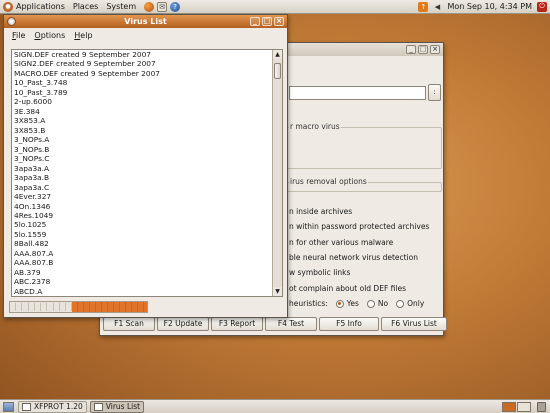 The image size is (550, 413). I want to click on task-virus-list-label: Virus List, so click(123, 406).